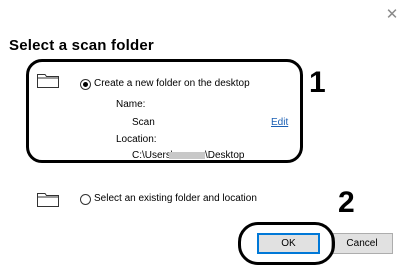  What do you see at coordinates (362, 243) in the screenshot?
I see `cancel-button: Cancel` at bounding box center [362, 243].